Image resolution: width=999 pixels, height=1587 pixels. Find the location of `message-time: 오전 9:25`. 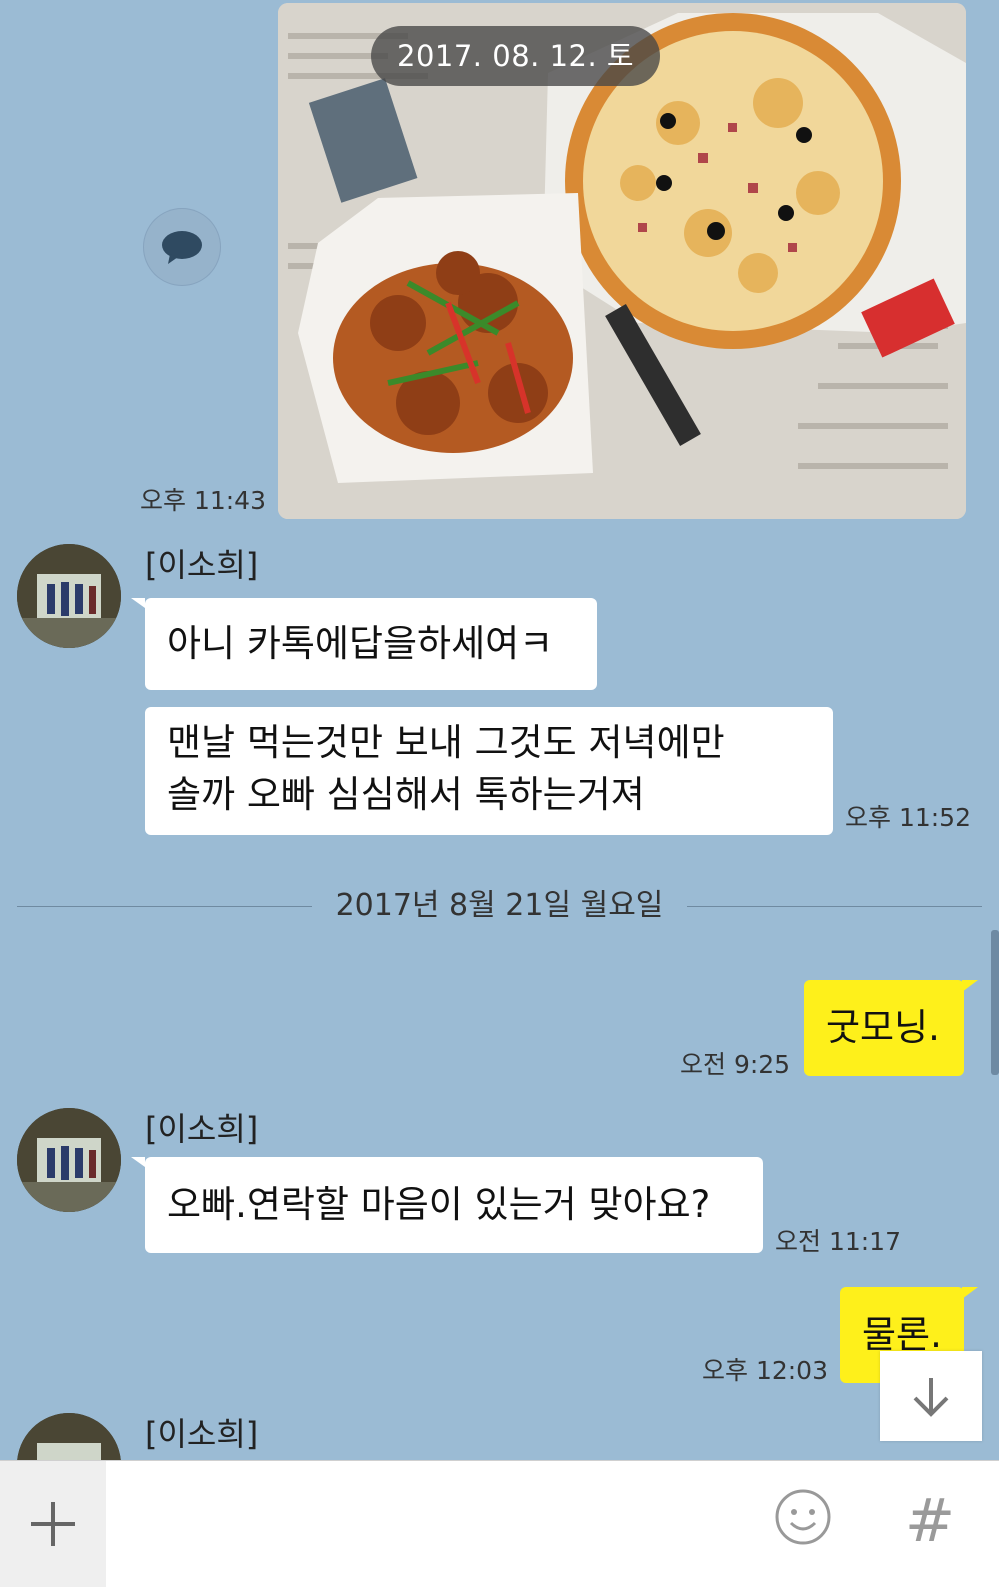

message-time: 오전 9:25 is located at coordinates (735, 1064).